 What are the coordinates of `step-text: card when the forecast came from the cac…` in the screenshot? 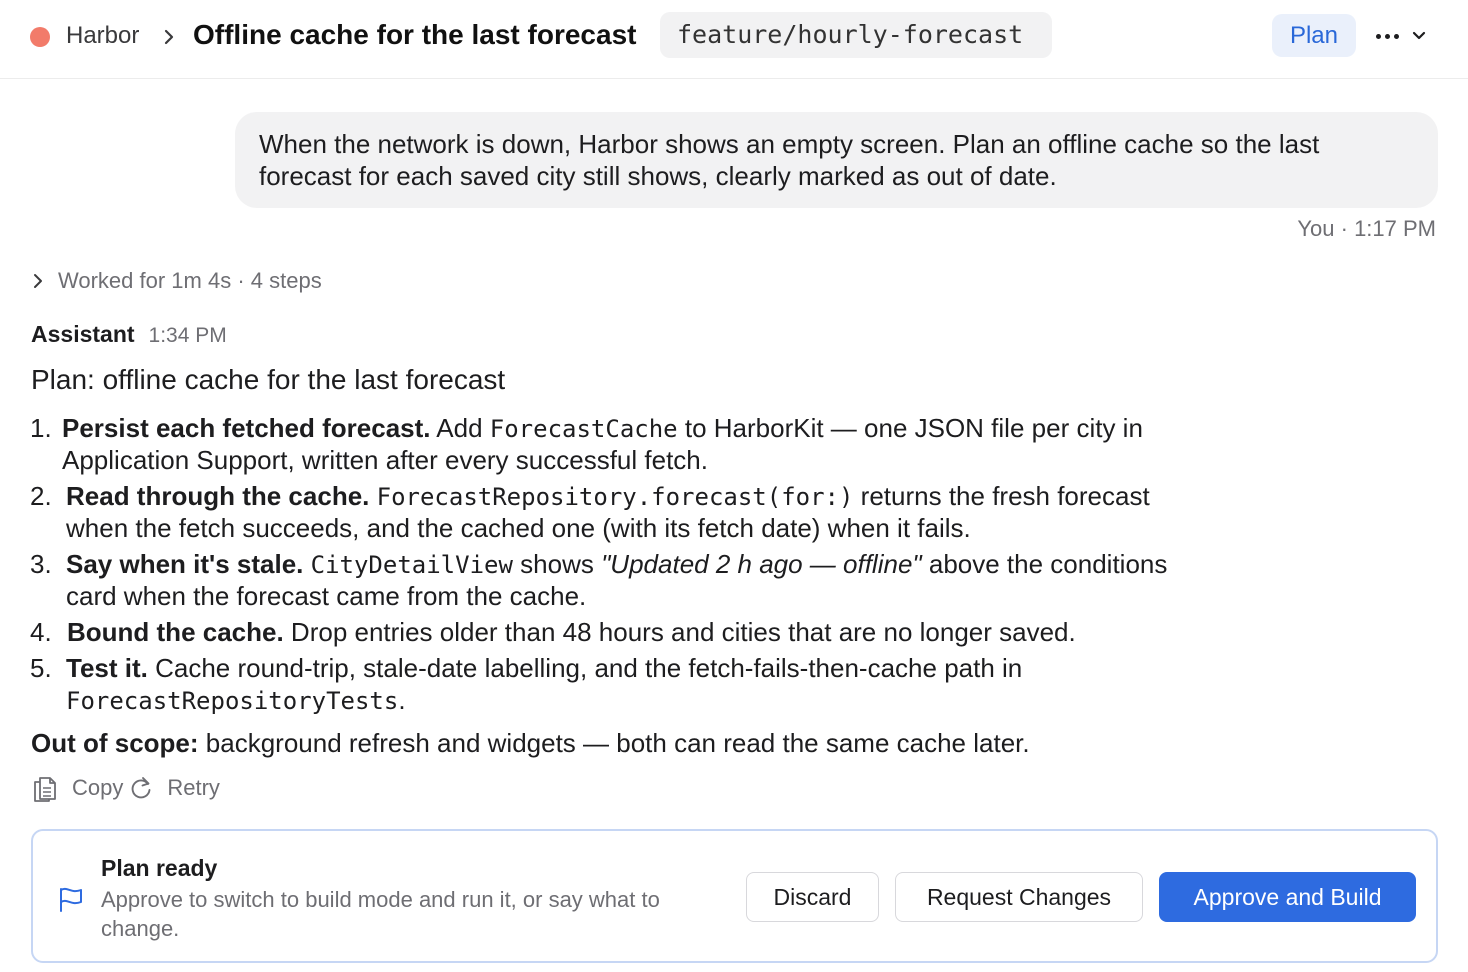 It's located at (326, 596).